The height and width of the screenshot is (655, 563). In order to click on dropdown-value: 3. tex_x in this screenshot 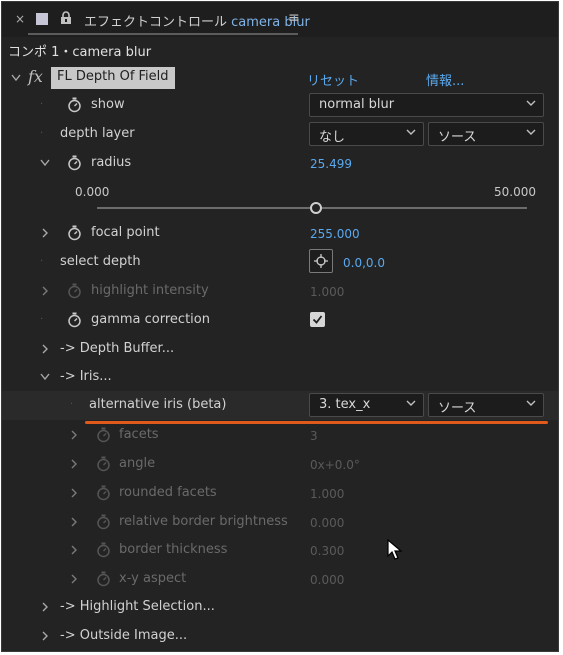, I will do `click(345, 404)`.